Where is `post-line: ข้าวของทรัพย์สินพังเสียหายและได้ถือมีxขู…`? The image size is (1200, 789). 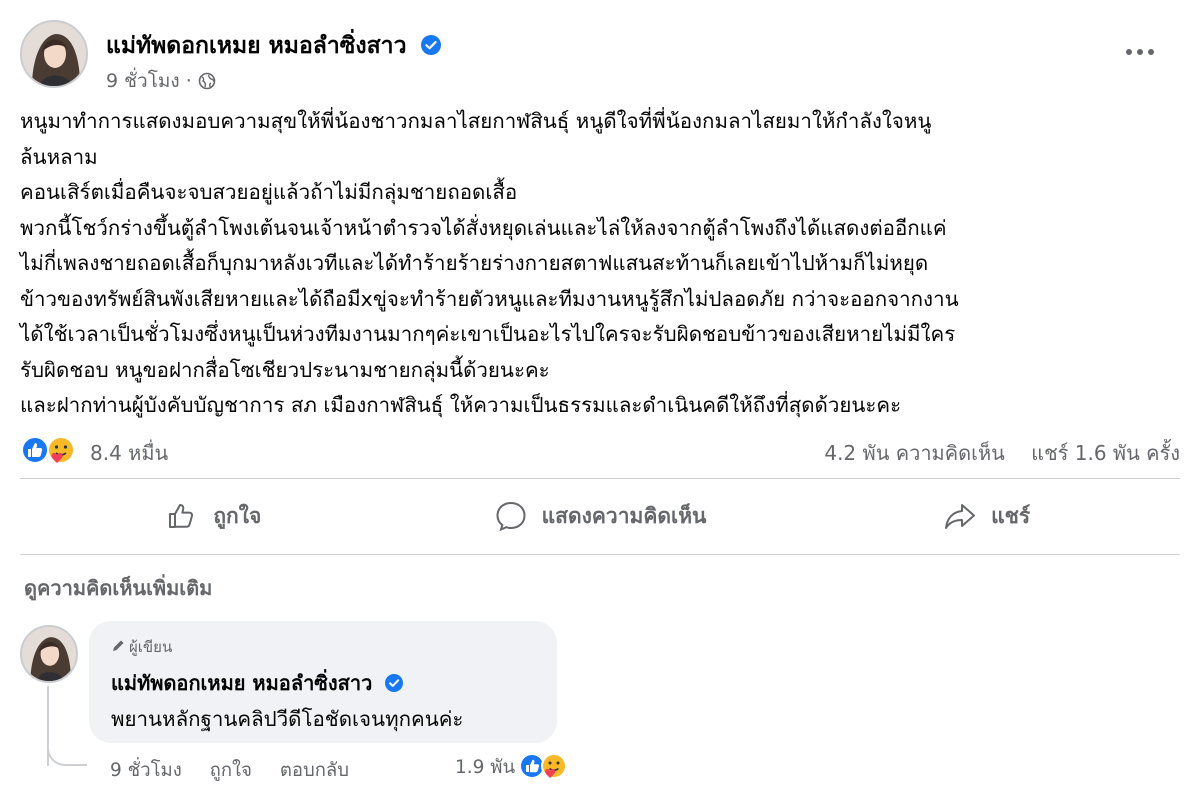
post-line: ข้าวของทรัพย์สินพังเสียหายและได้ถือมีxขู… is located at coordinates (489, 298).